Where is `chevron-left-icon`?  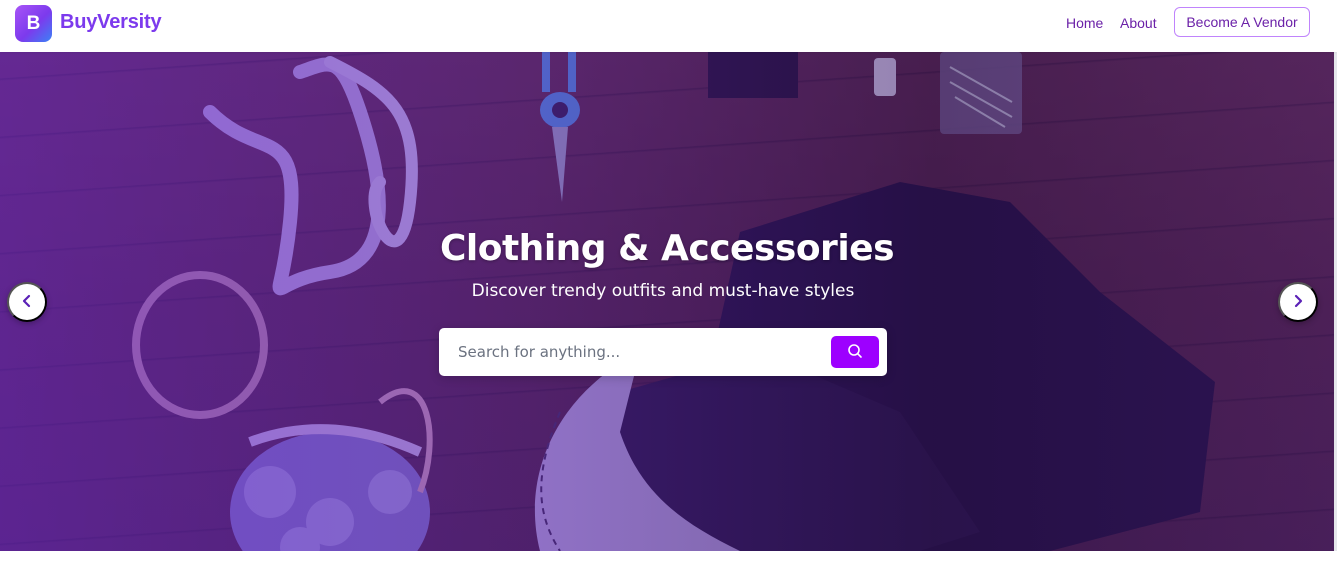 chevron-left-icon is located at coordinates (27, 302).